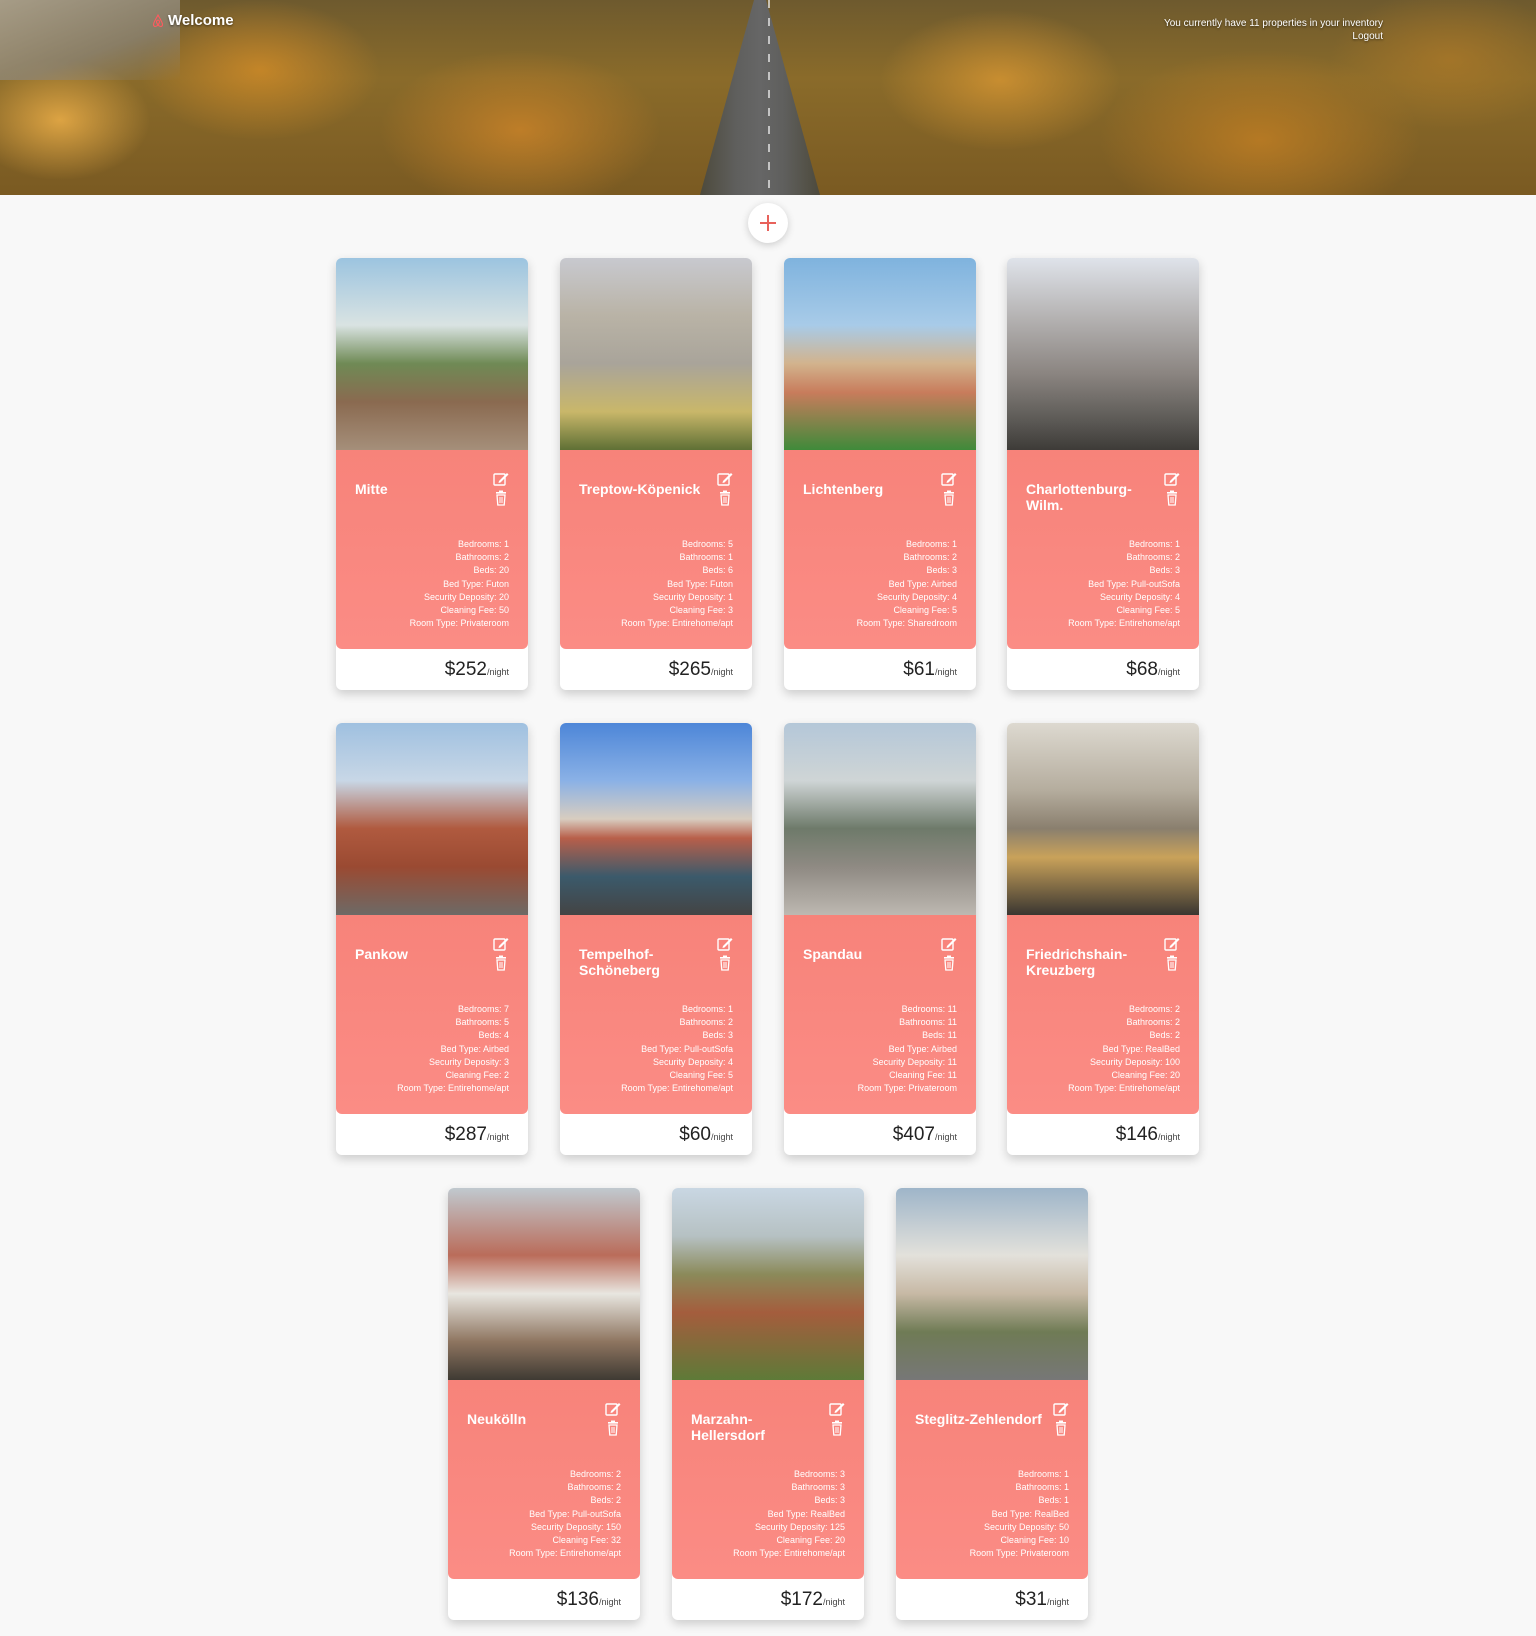  What do you see at coordinates (1077, 962) in the screenshot?
I see `listing-name: Friedrichshain-Kreuzberg` at bounding box center [1077, 962].